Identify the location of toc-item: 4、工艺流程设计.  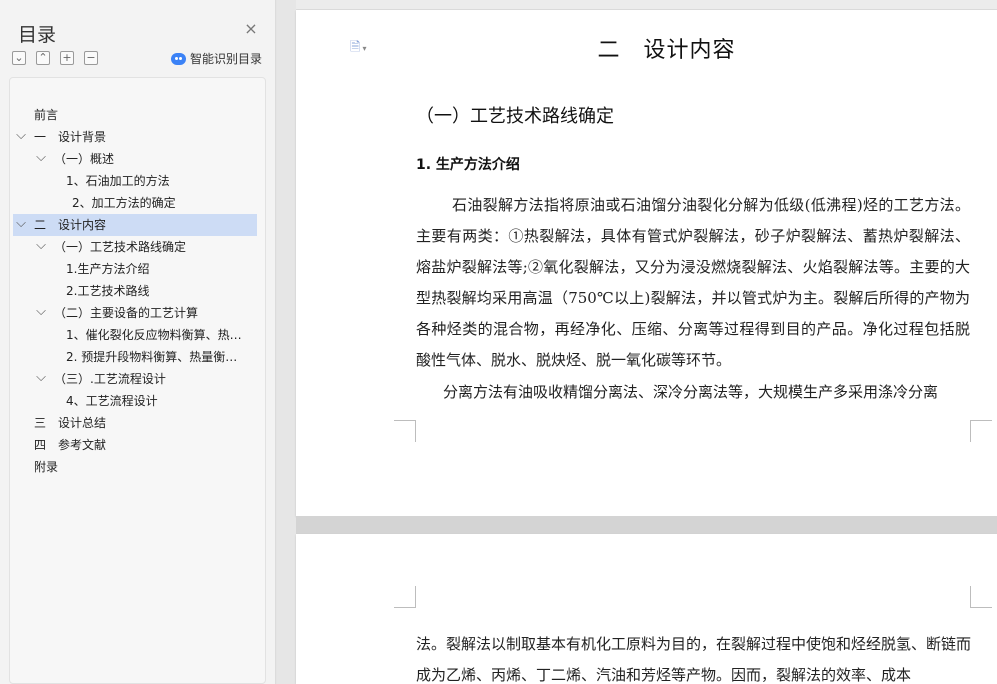
(135, 401).